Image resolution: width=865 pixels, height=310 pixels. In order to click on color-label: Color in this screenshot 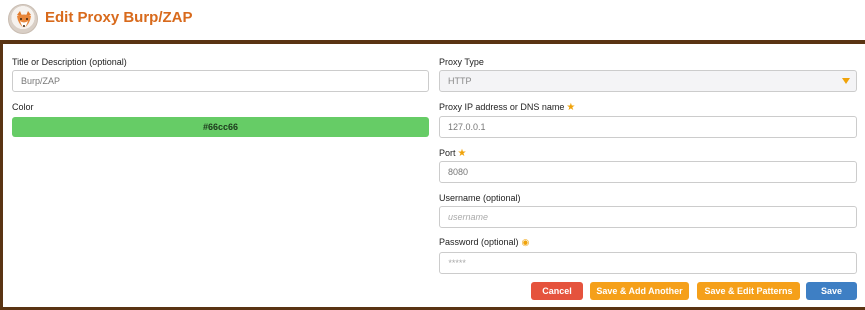, I will do `click(23, 107)`.